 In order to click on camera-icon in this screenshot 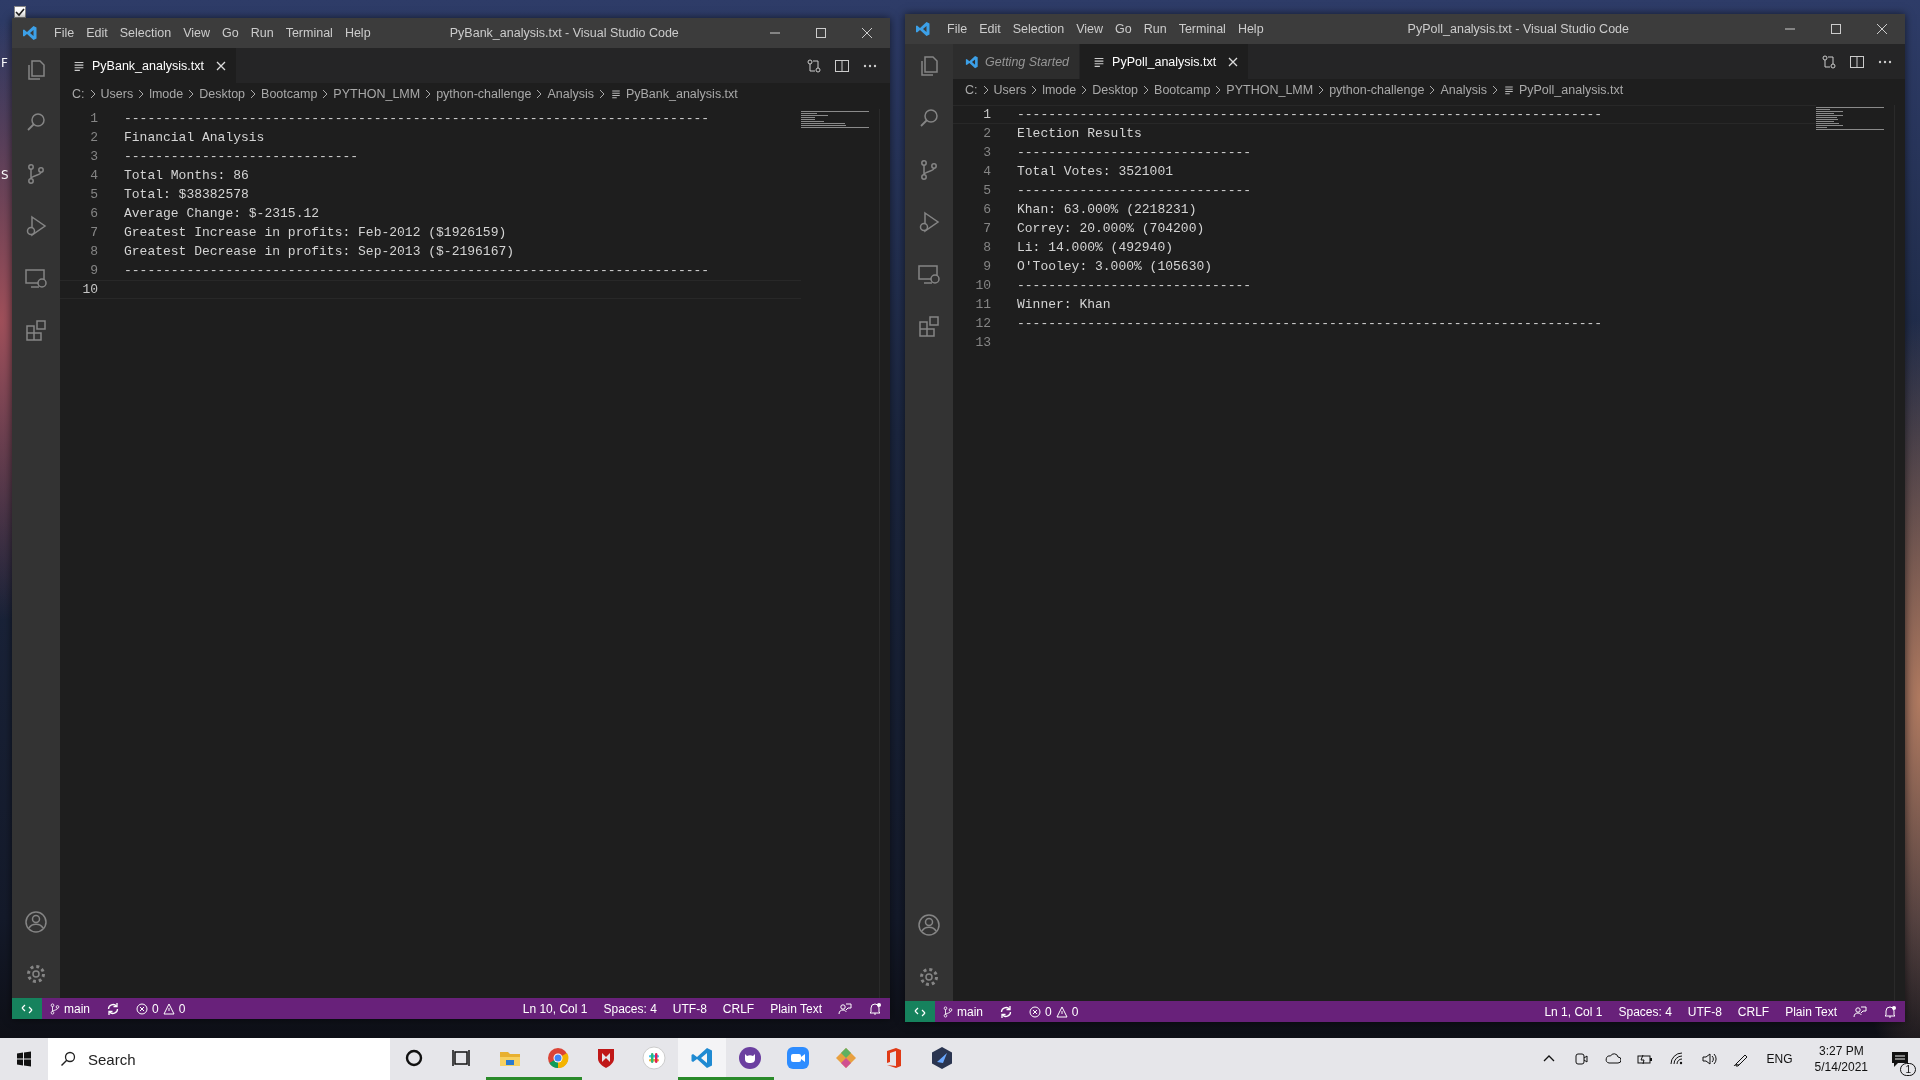, I will do `click(1580, 1059)`.